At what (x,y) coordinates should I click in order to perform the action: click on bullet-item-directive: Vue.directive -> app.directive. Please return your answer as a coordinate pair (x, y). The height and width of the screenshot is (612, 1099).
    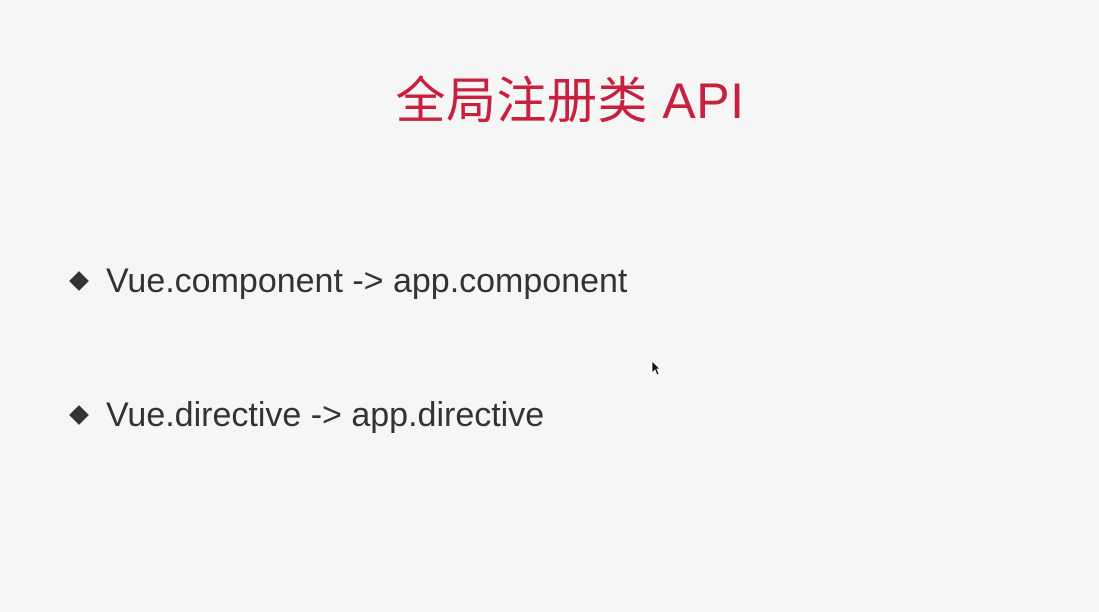
    Looking at the image, I should click on (346, 415).